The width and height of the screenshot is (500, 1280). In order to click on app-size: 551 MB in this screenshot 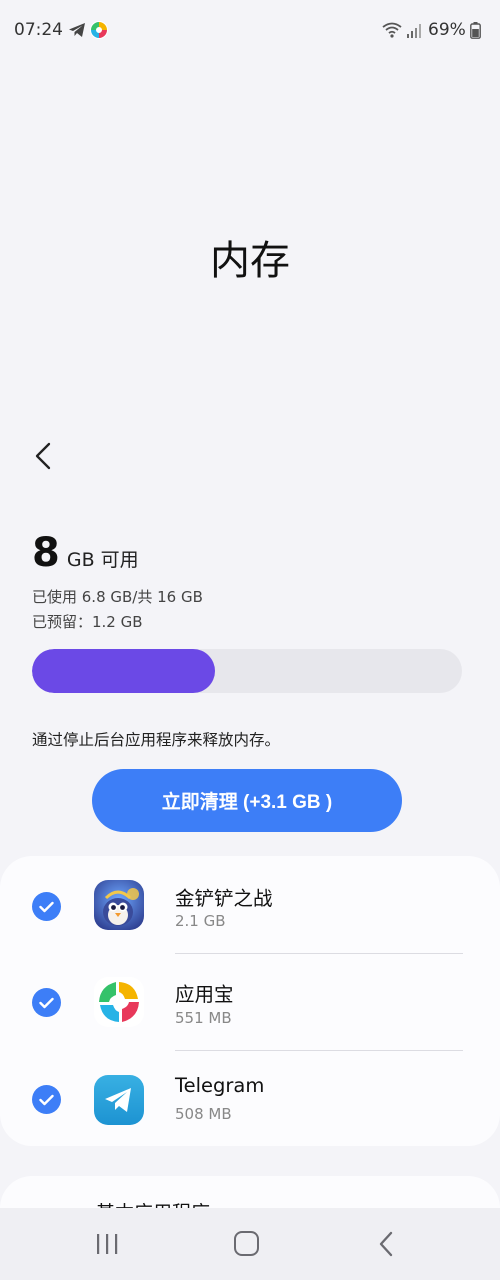, I will do `click(203, 1018)`.